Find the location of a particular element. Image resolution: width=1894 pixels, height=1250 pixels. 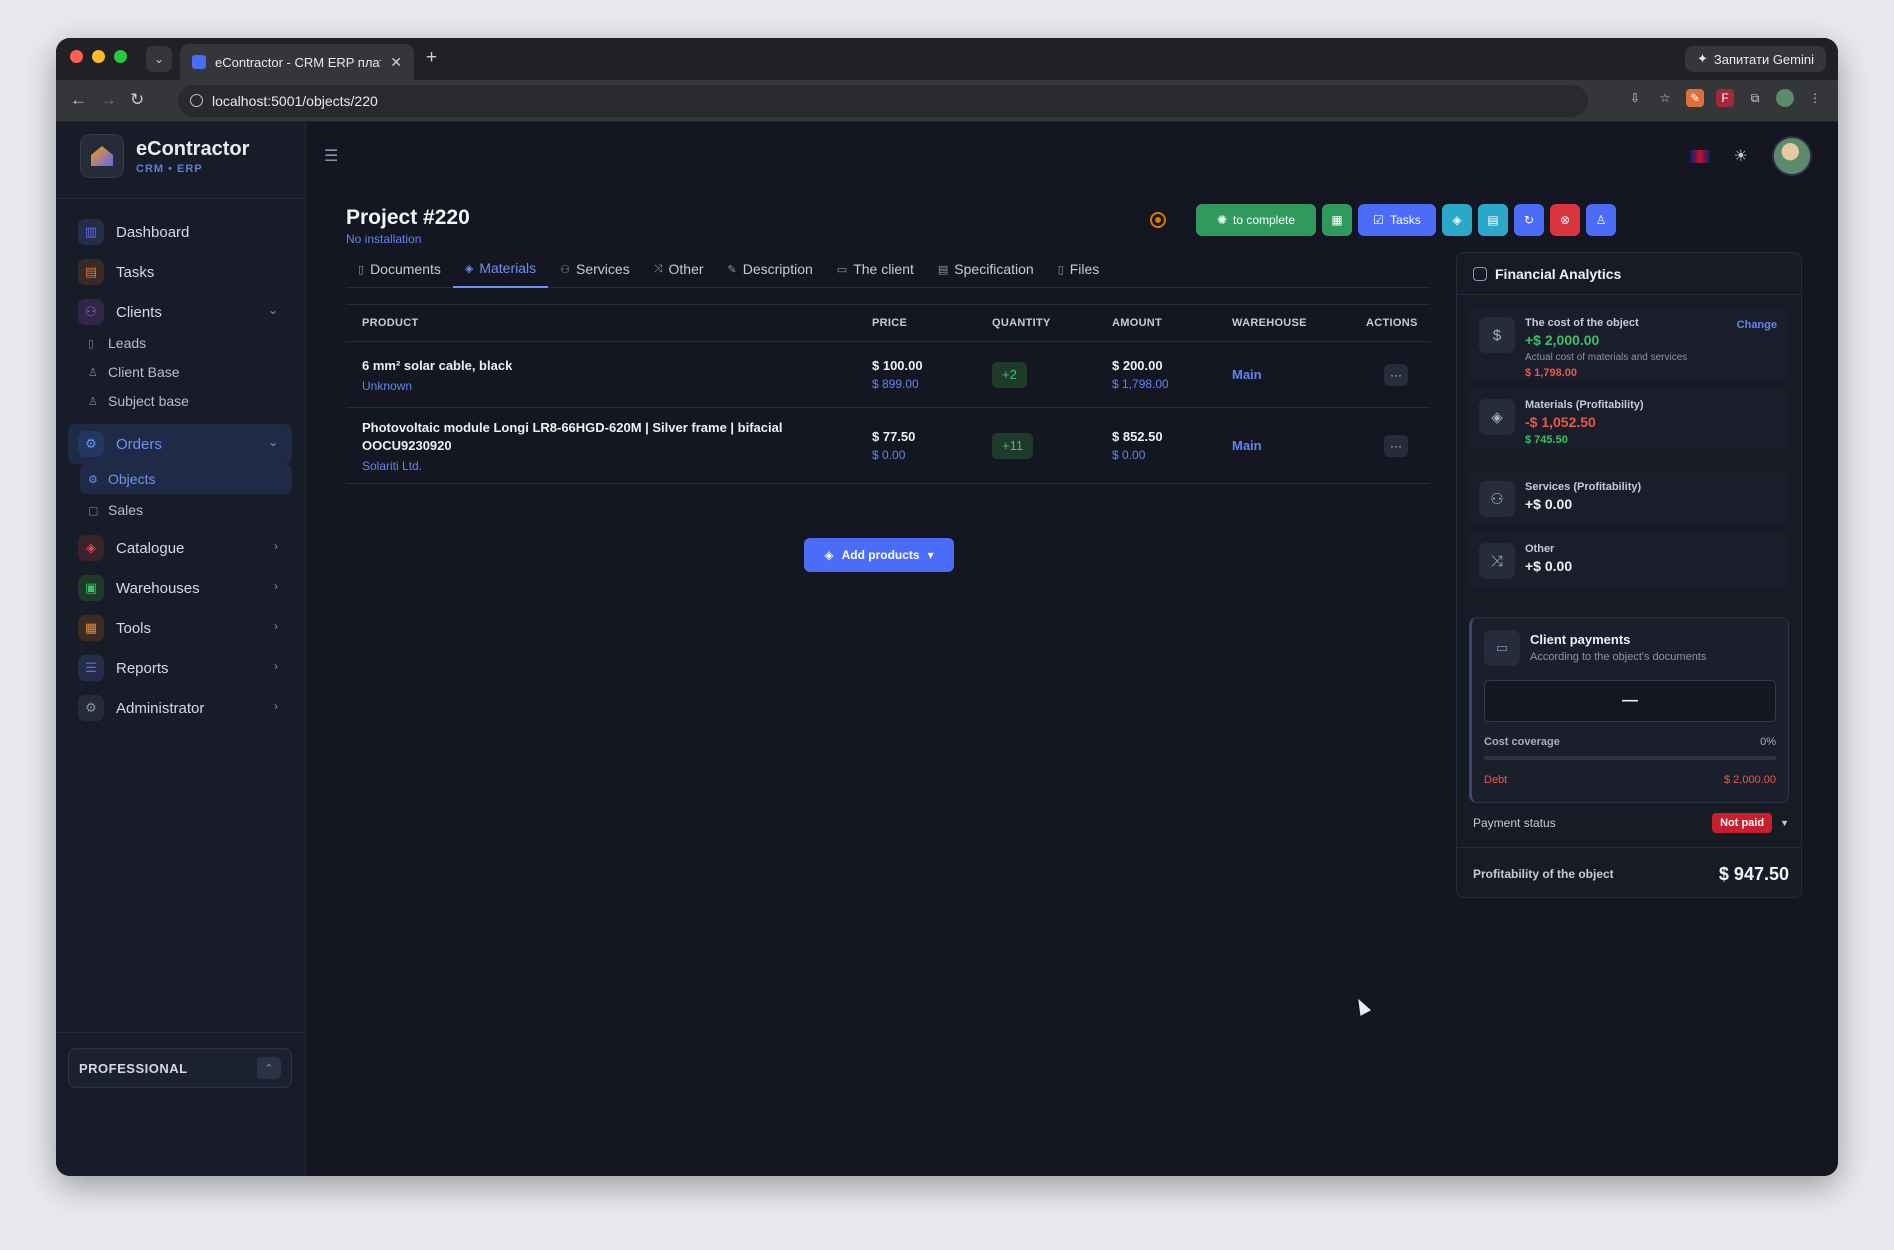

sidebar-item-dashboard: ▥ Dashboard is located at coordinates (180, 232).